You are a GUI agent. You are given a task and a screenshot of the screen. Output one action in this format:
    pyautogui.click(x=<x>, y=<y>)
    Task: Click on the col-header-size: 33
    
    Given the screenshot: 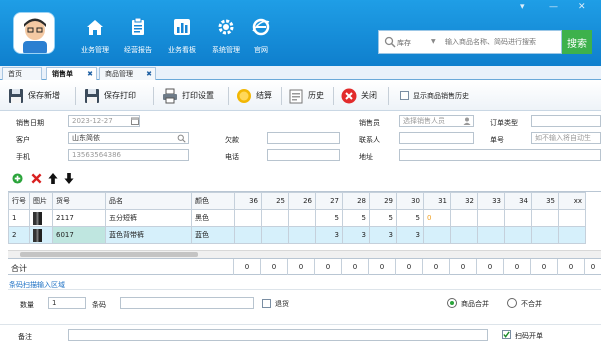 What is the action you would take?
    pyautogui.click(x=491, y=201)
    